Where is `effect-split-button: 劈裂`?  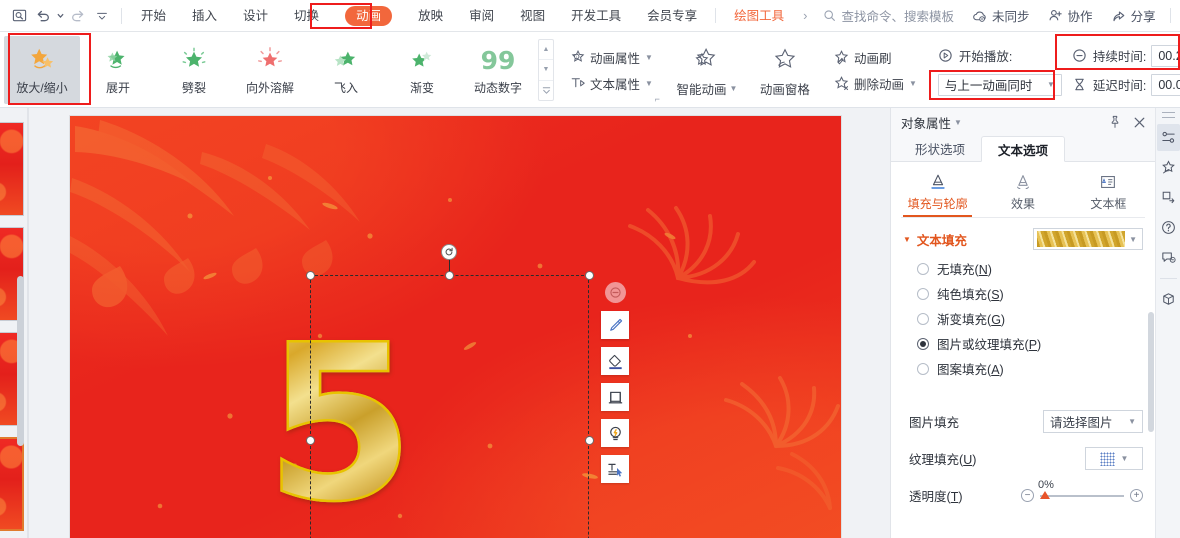 effect-split-button: 劈裂 is located at coordinates (194, 70).